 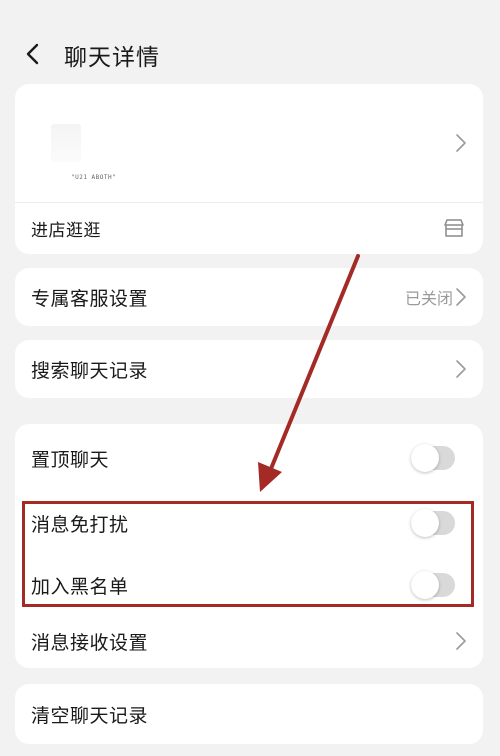 I want to click on clear-history-row: 清空聊天记录, so click(x=249, y=714).